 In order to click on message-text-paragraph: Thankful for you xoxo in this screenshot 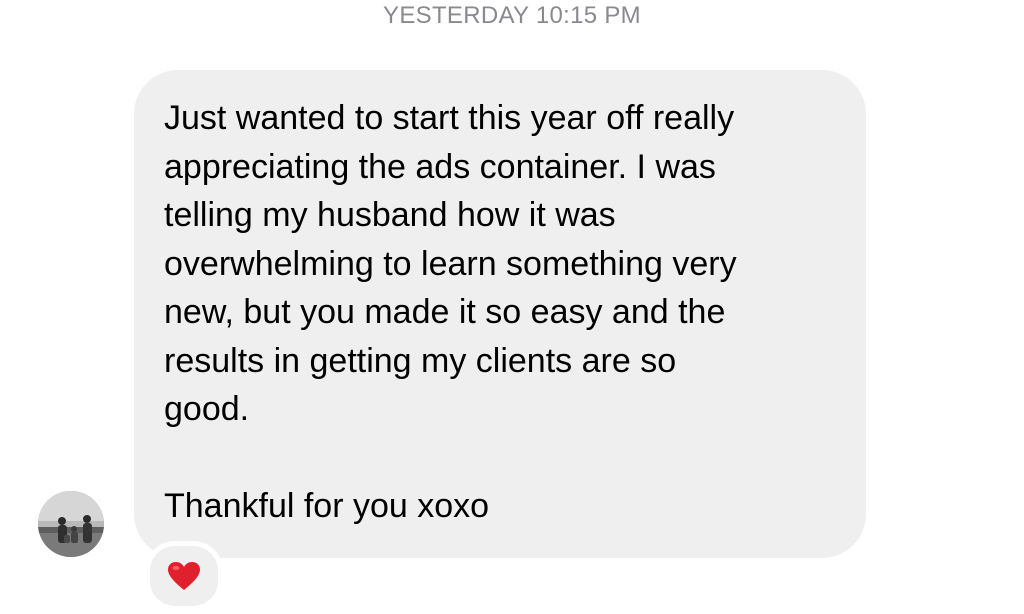, I will do `click(327, 506)`.